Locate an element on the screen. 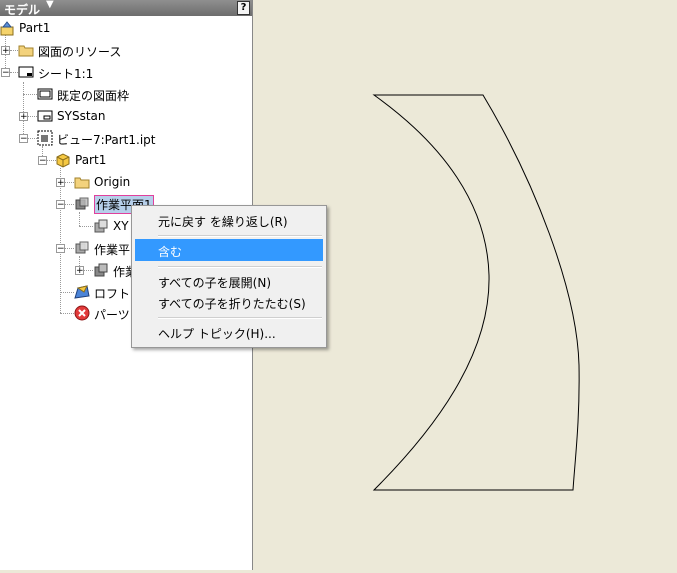  tree-node-label: Origin is located at coordinates (112, 182).